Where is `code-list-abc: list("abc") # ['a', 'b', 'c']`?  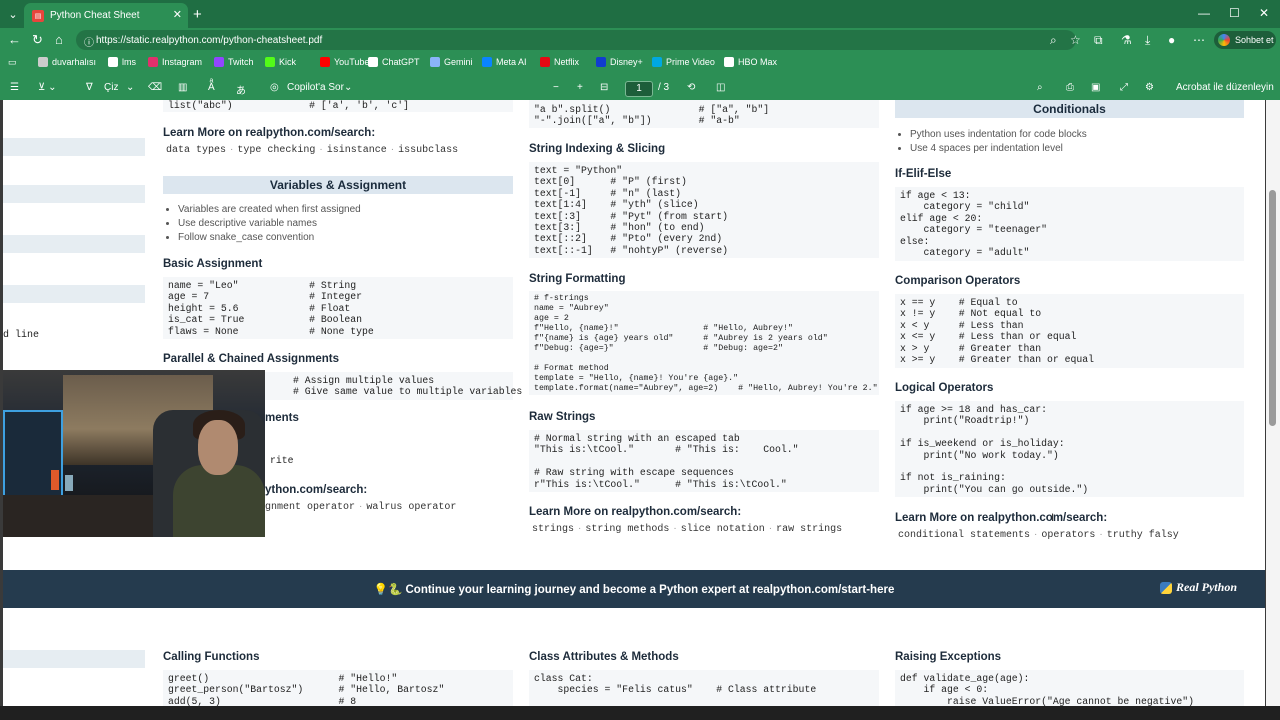 code-list-abc: list("abc") # ['a', 'b', 'c'] is located at coordinates (338, 106).